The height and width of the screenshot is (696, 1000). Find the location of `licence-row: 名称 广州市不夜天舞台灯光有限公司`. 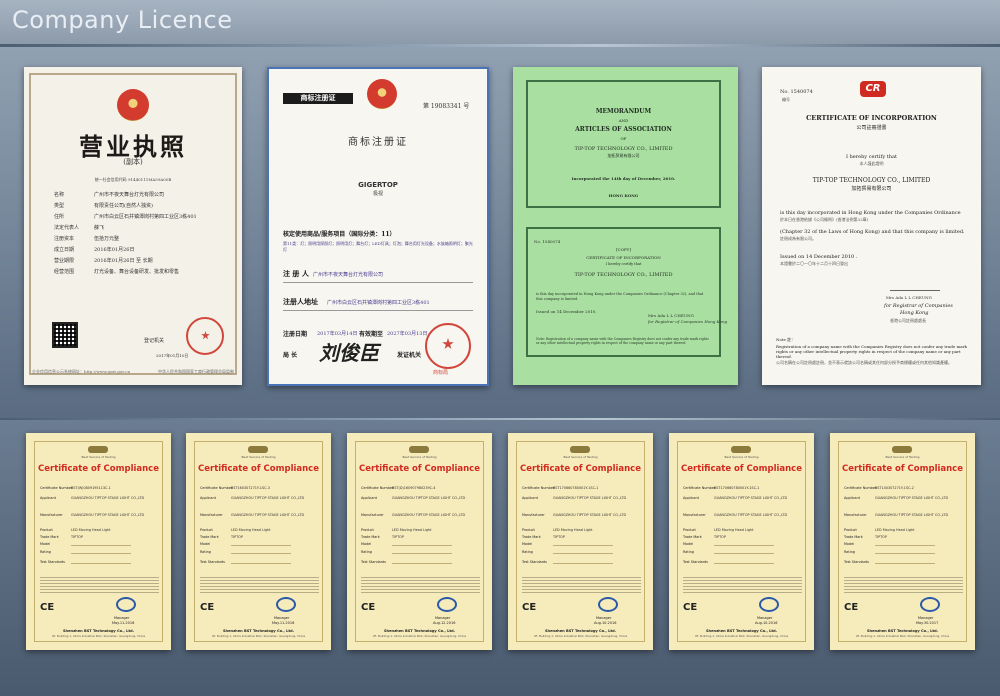

licence-row: 名称 广州市不夜天舞台灯光有限公司 is located at coordinates (109, 195).